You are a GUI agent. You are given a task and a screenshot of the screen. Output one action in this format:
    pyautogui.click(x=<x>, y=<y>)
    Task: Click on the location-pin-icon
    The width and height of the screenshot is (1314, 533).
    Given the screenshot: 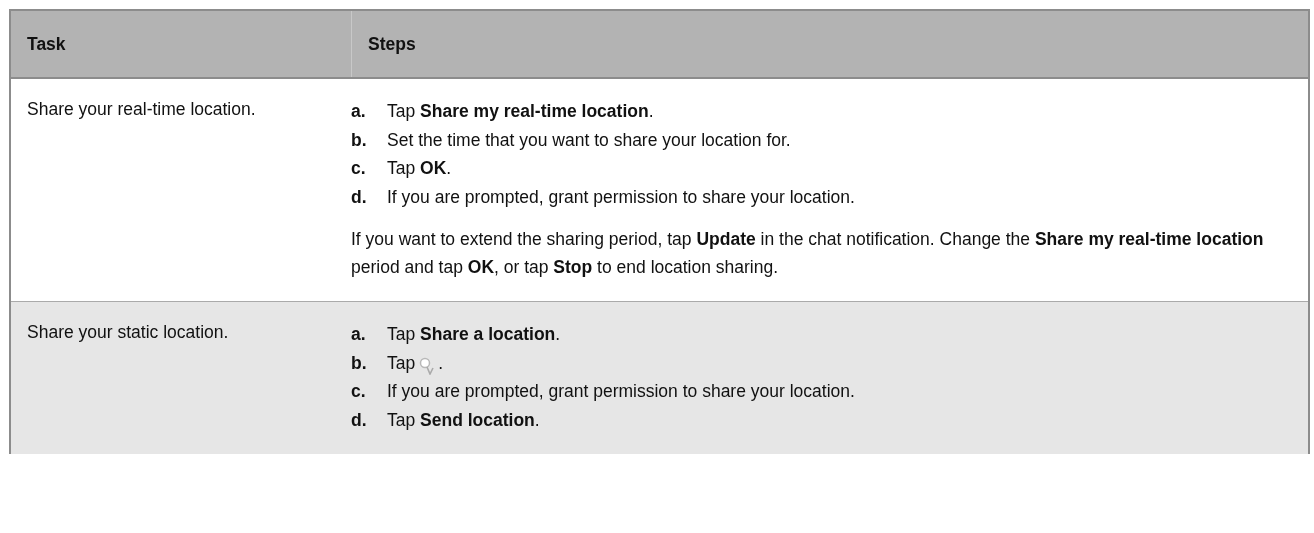 What is the action you would take?
    pyautogui.click(x=427, y=365)
    